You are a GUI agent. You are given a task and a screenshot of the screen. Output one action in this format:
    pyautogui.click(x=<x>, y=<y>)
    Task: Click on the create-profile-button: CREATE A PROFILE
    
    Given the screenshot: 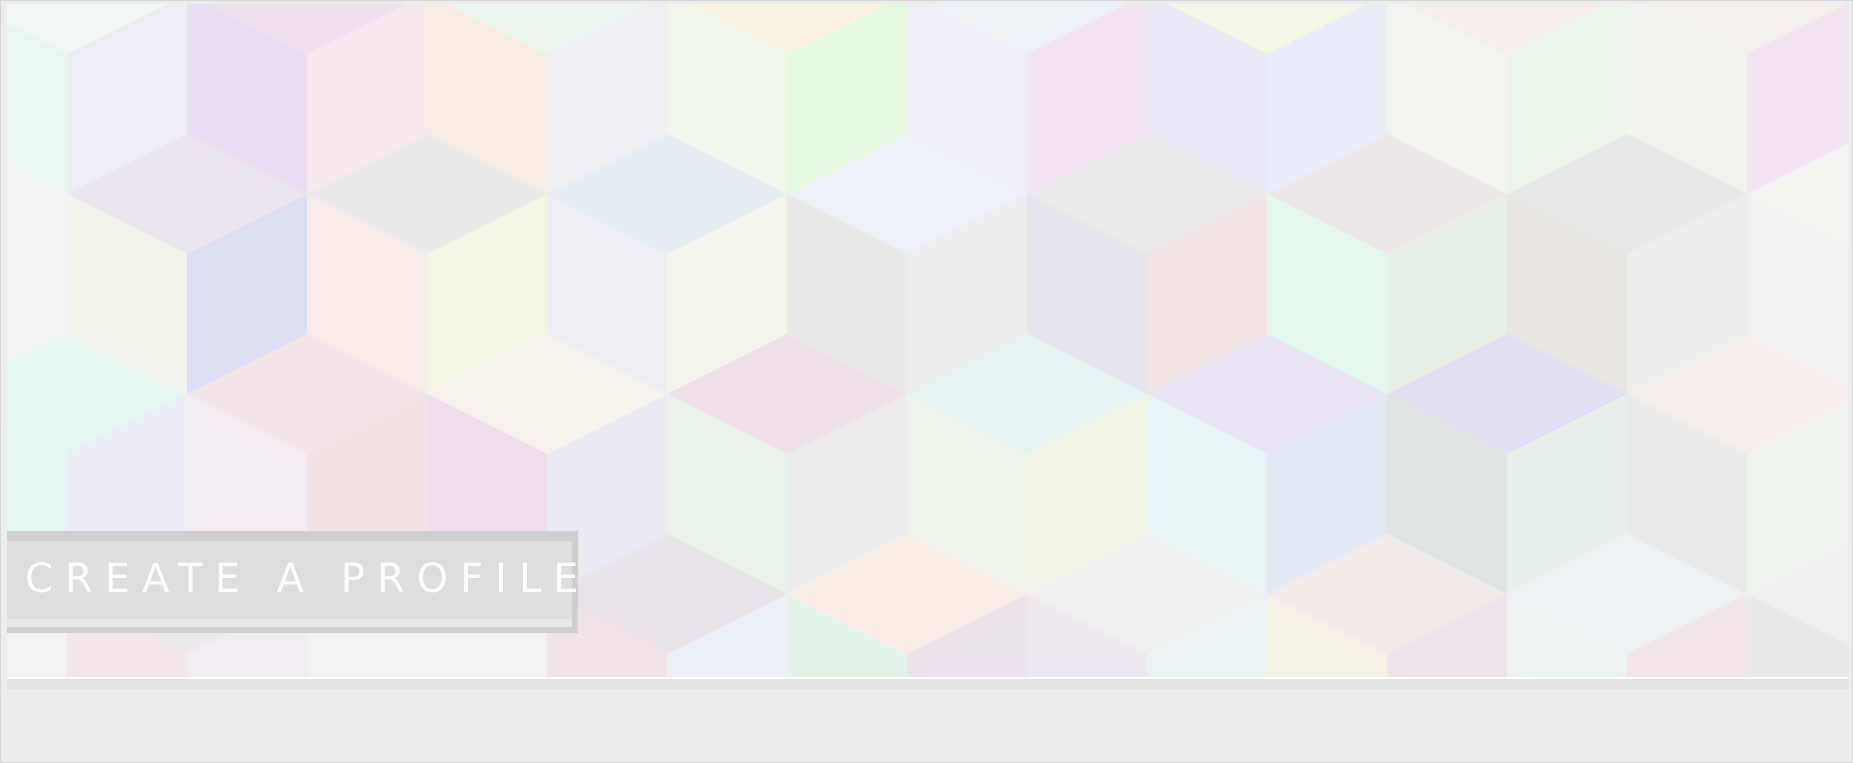 What is the action you would take?
    pyautogui.click(x=293, y=582)
    